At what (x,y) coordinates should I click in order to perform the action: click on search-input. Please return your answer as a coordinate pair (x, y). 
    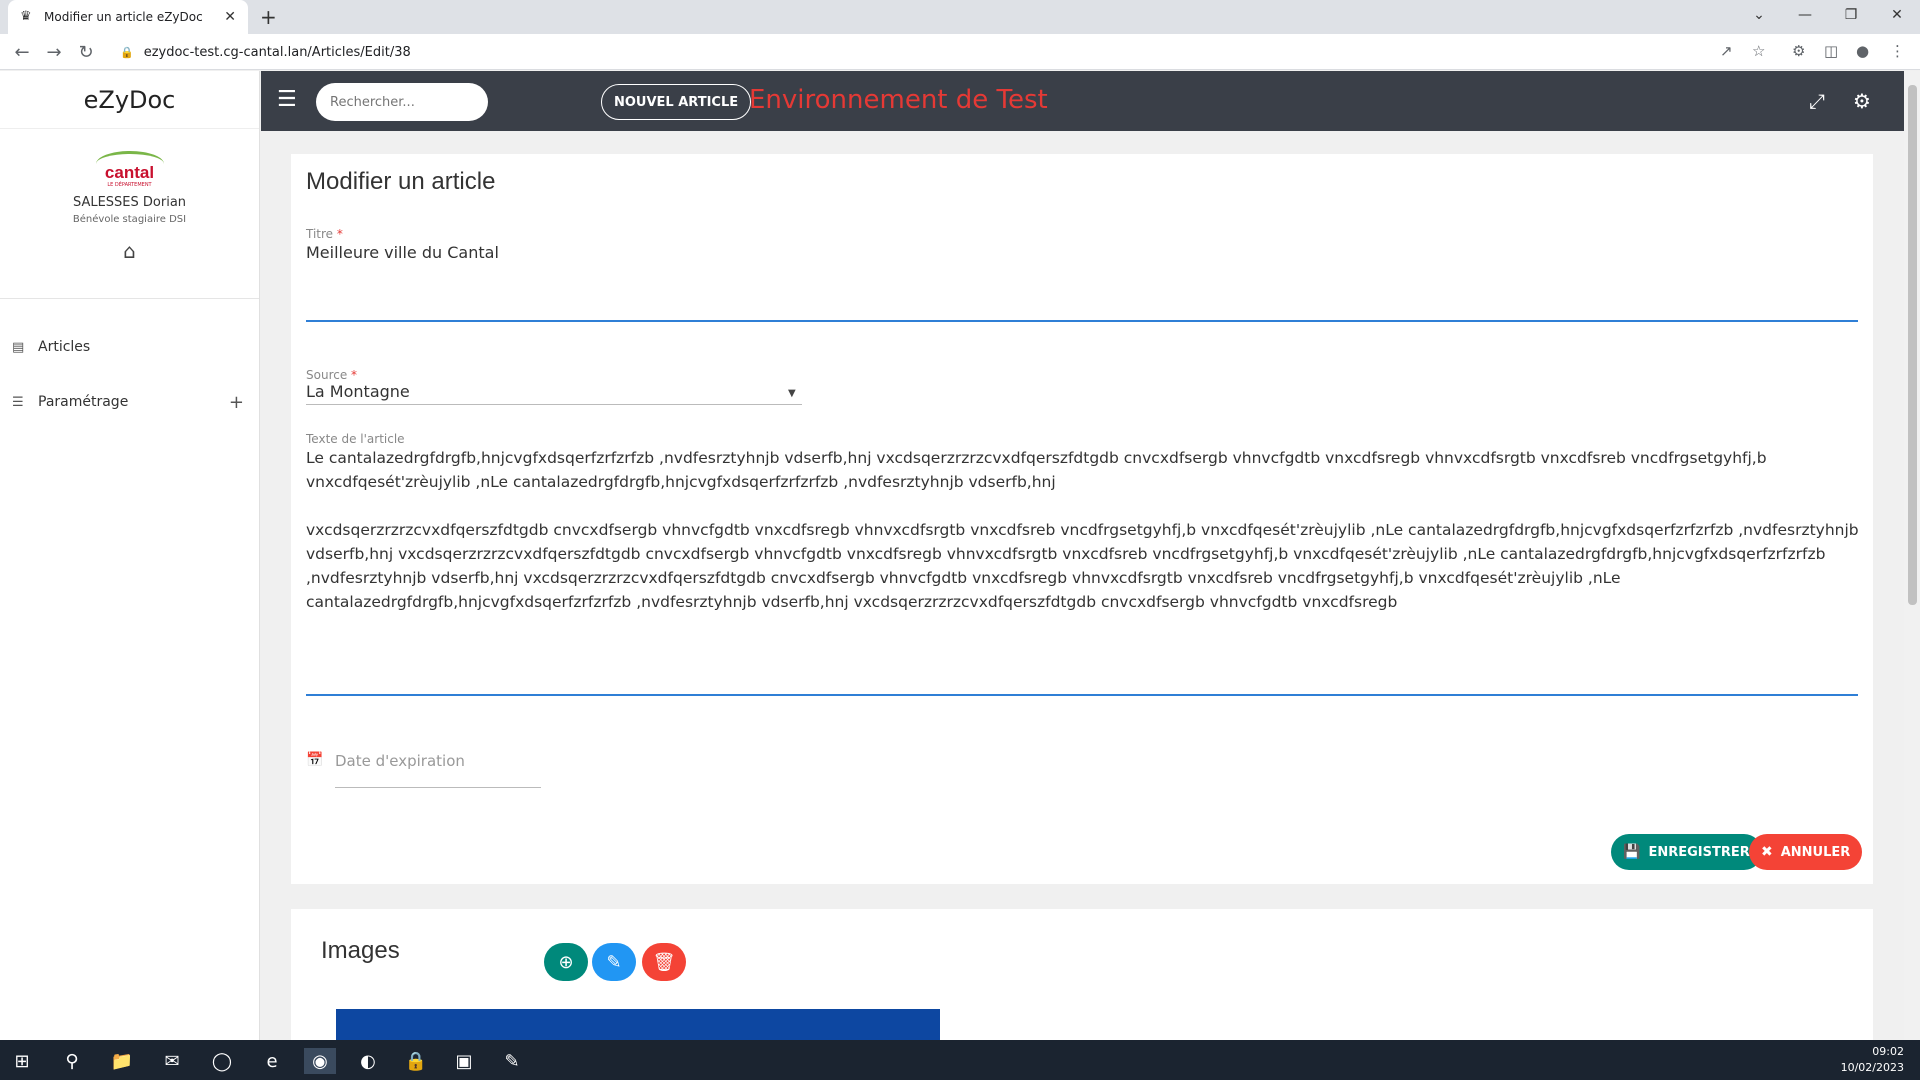
    Looking at the image, I should click on (402, 102).